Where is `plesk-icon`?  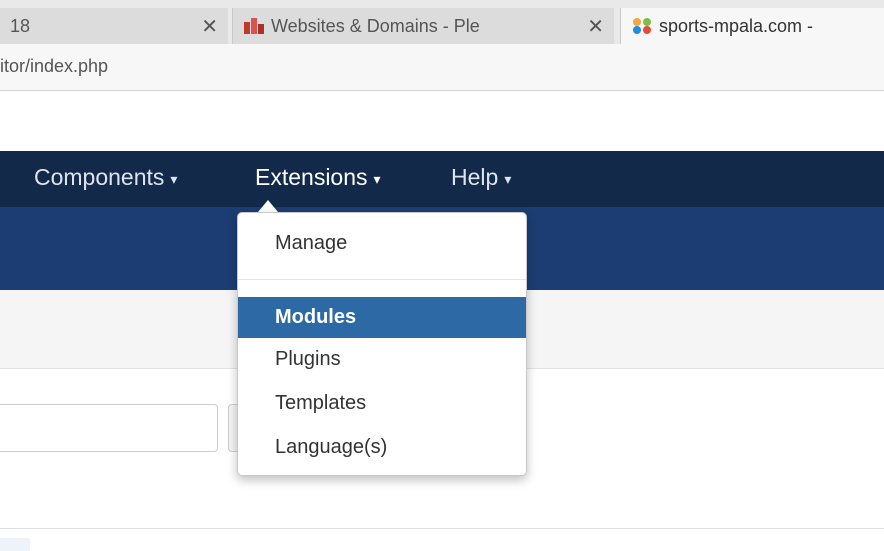
plesk-icon is located at coordinates (254, 26).